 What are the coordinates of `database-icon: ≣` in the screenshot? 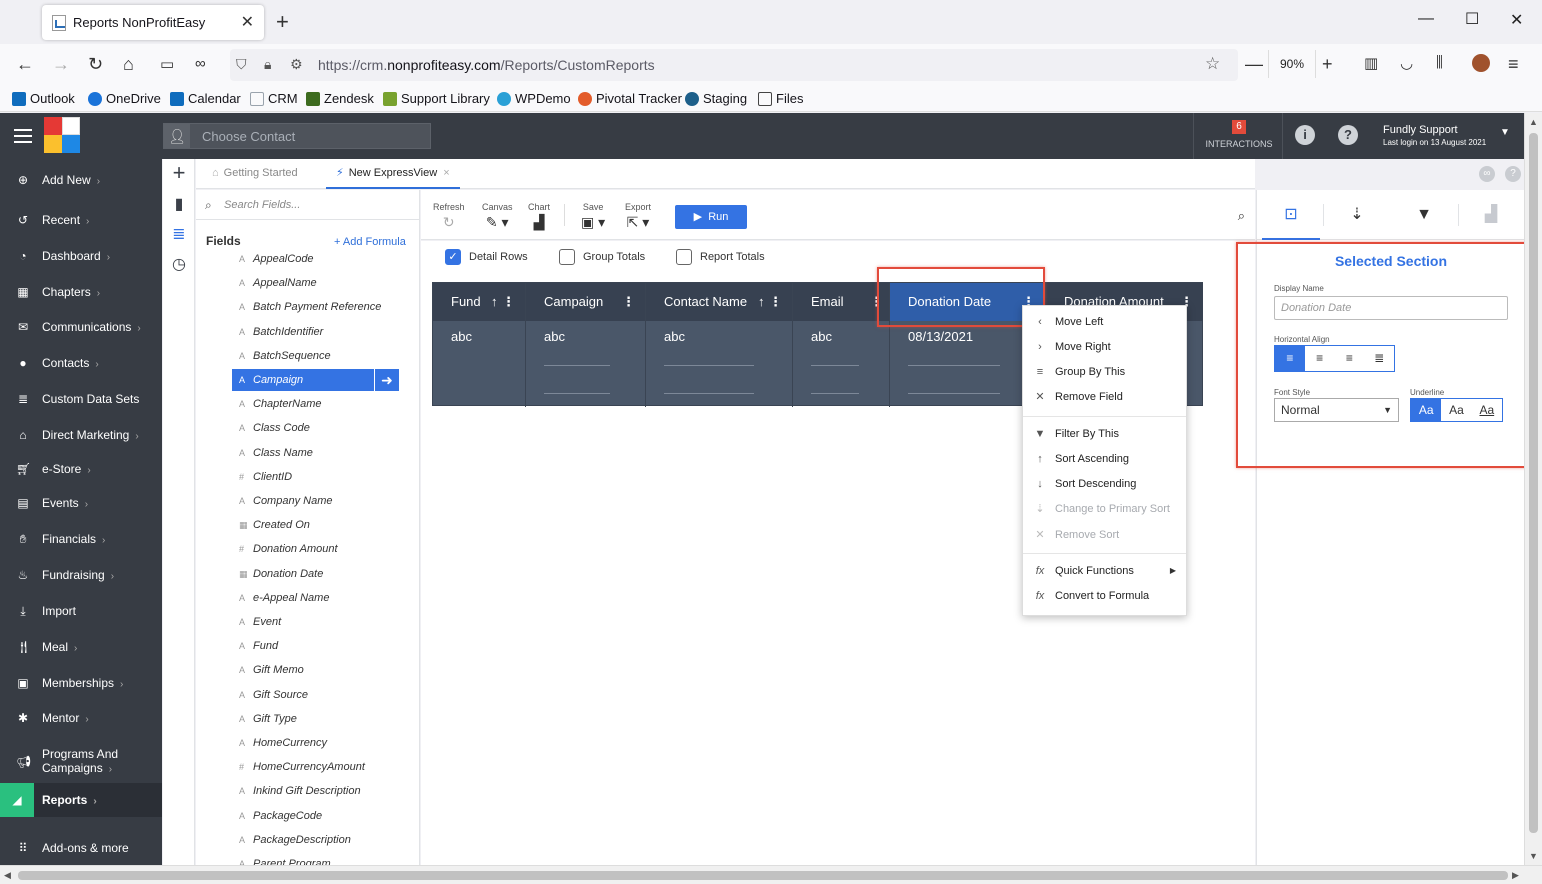 It's located at (179, 235).